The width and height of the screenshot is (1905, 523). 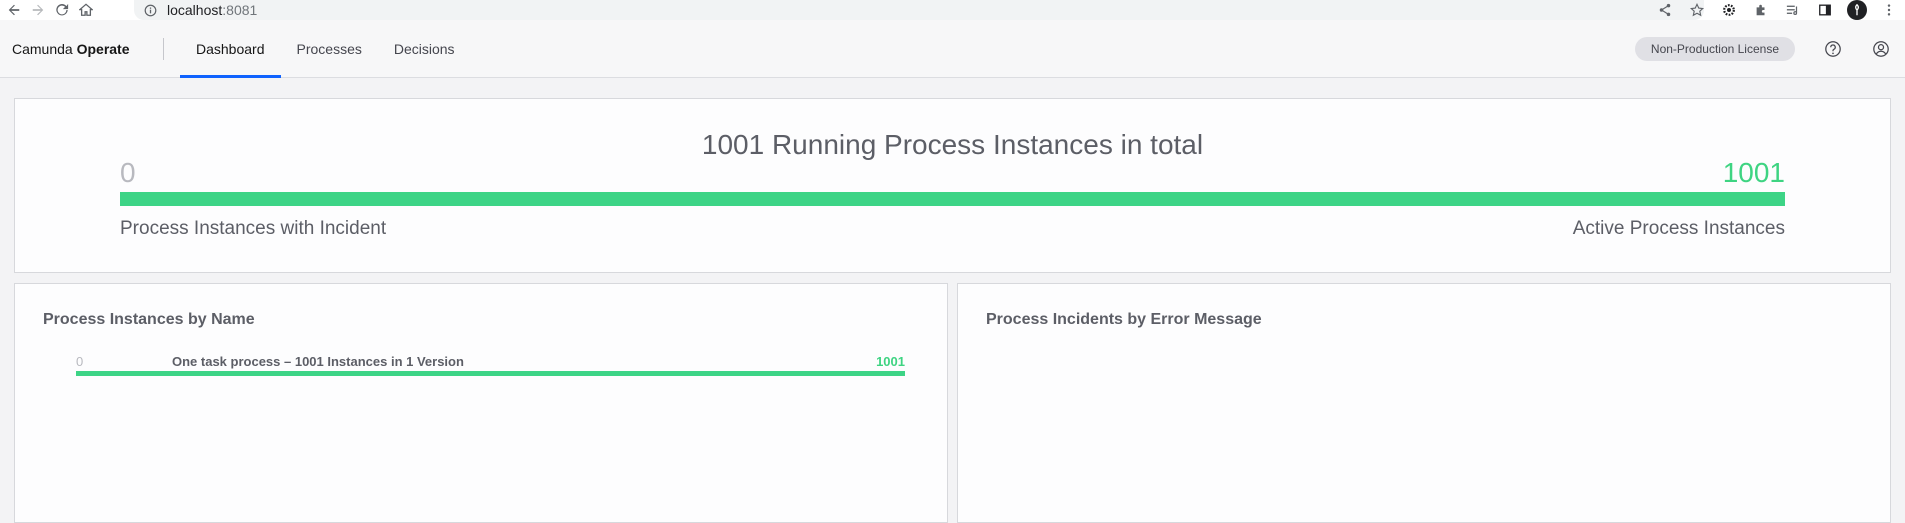 What do you see at coordinates (1761, 10) in the screenshot?
I see `extensions-puzzle-icon` at bounding box center [1761, 10].